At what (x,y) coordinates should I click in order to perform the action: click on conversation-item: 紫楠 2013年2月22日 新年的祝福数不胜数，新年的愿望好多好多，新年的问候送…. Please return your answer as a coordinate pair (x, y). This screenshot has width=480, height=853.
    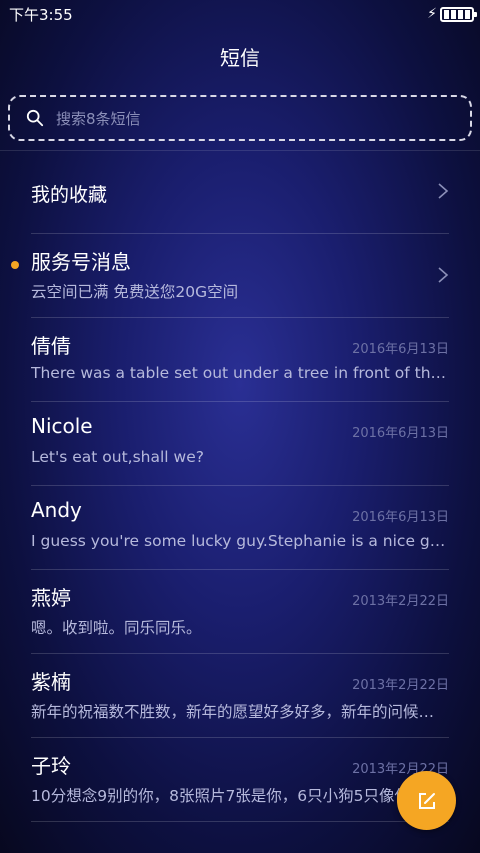
    Looking at the image, I should click on (240, 696).